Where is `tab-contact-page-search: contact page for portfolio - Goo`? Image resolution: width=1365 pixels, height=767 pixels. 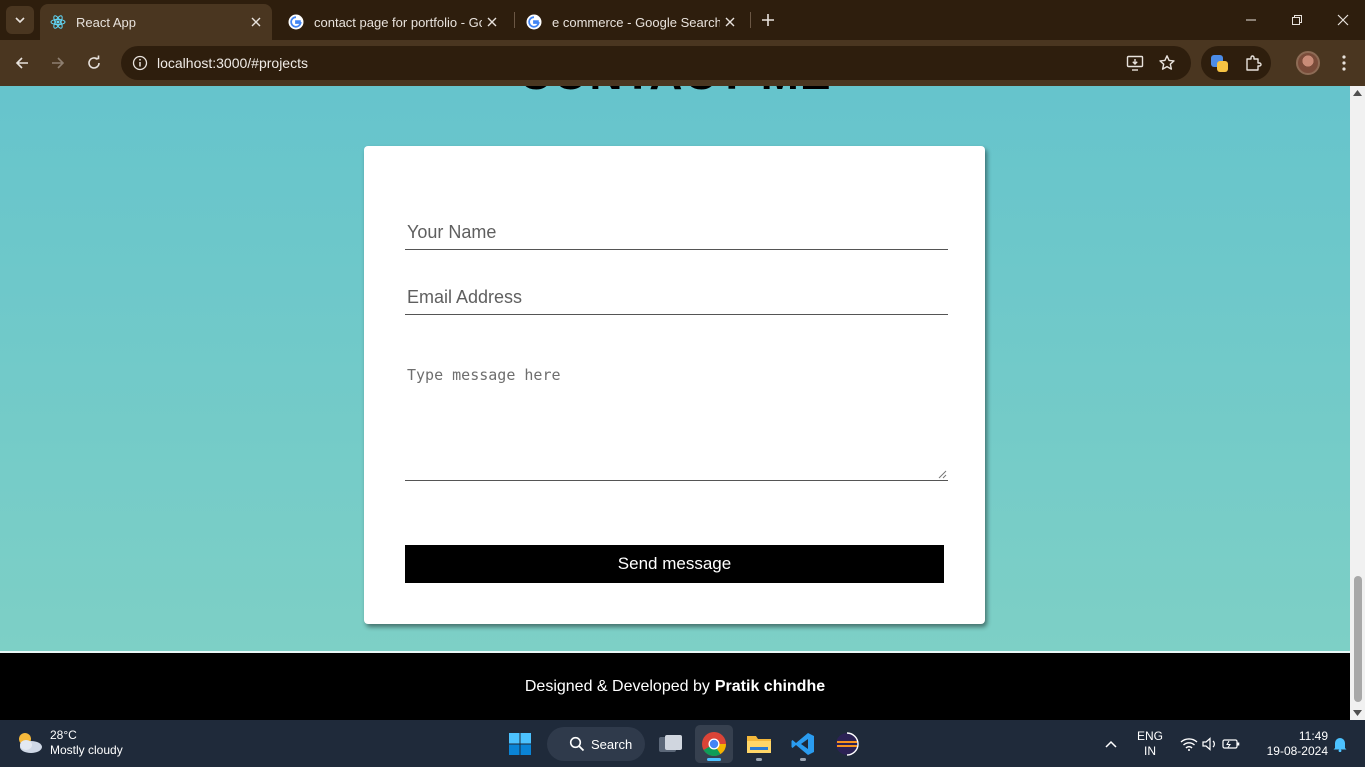
tab-contact-page-search: contact page for portfolio - Goo is located at coordinates (393, 22).